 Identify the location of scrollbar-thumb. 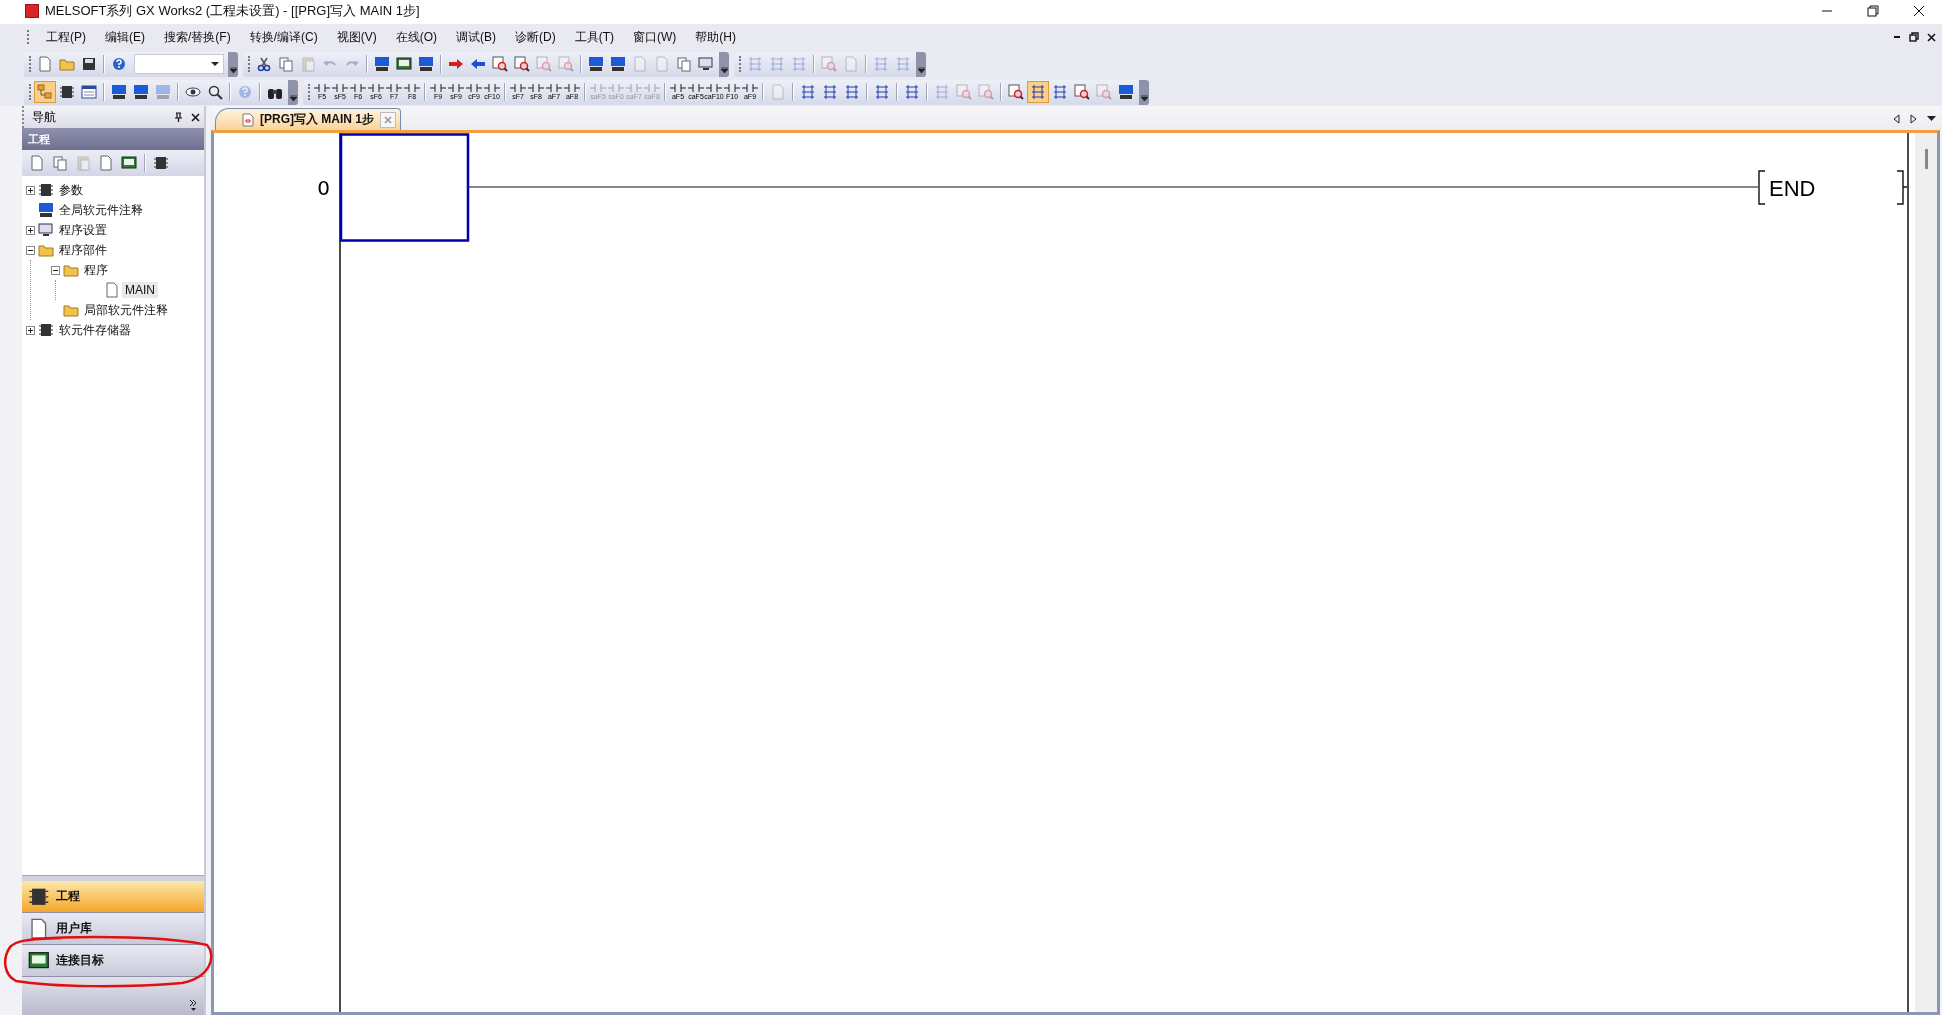
(1926, 159).